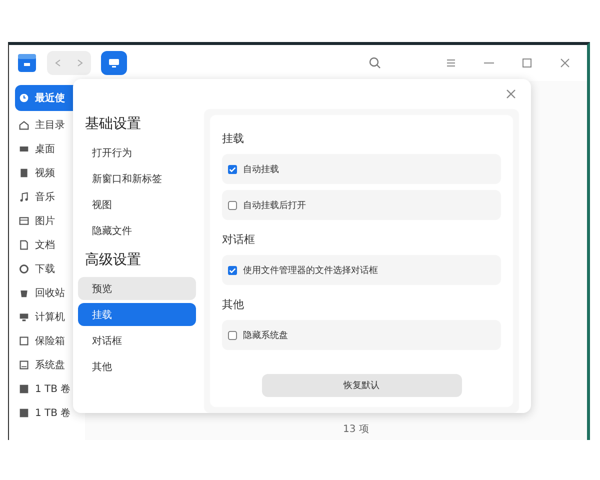 The width and height of the screenshot is (600, 480). I want to click on section-heading: 对话框, so click(239, 239).